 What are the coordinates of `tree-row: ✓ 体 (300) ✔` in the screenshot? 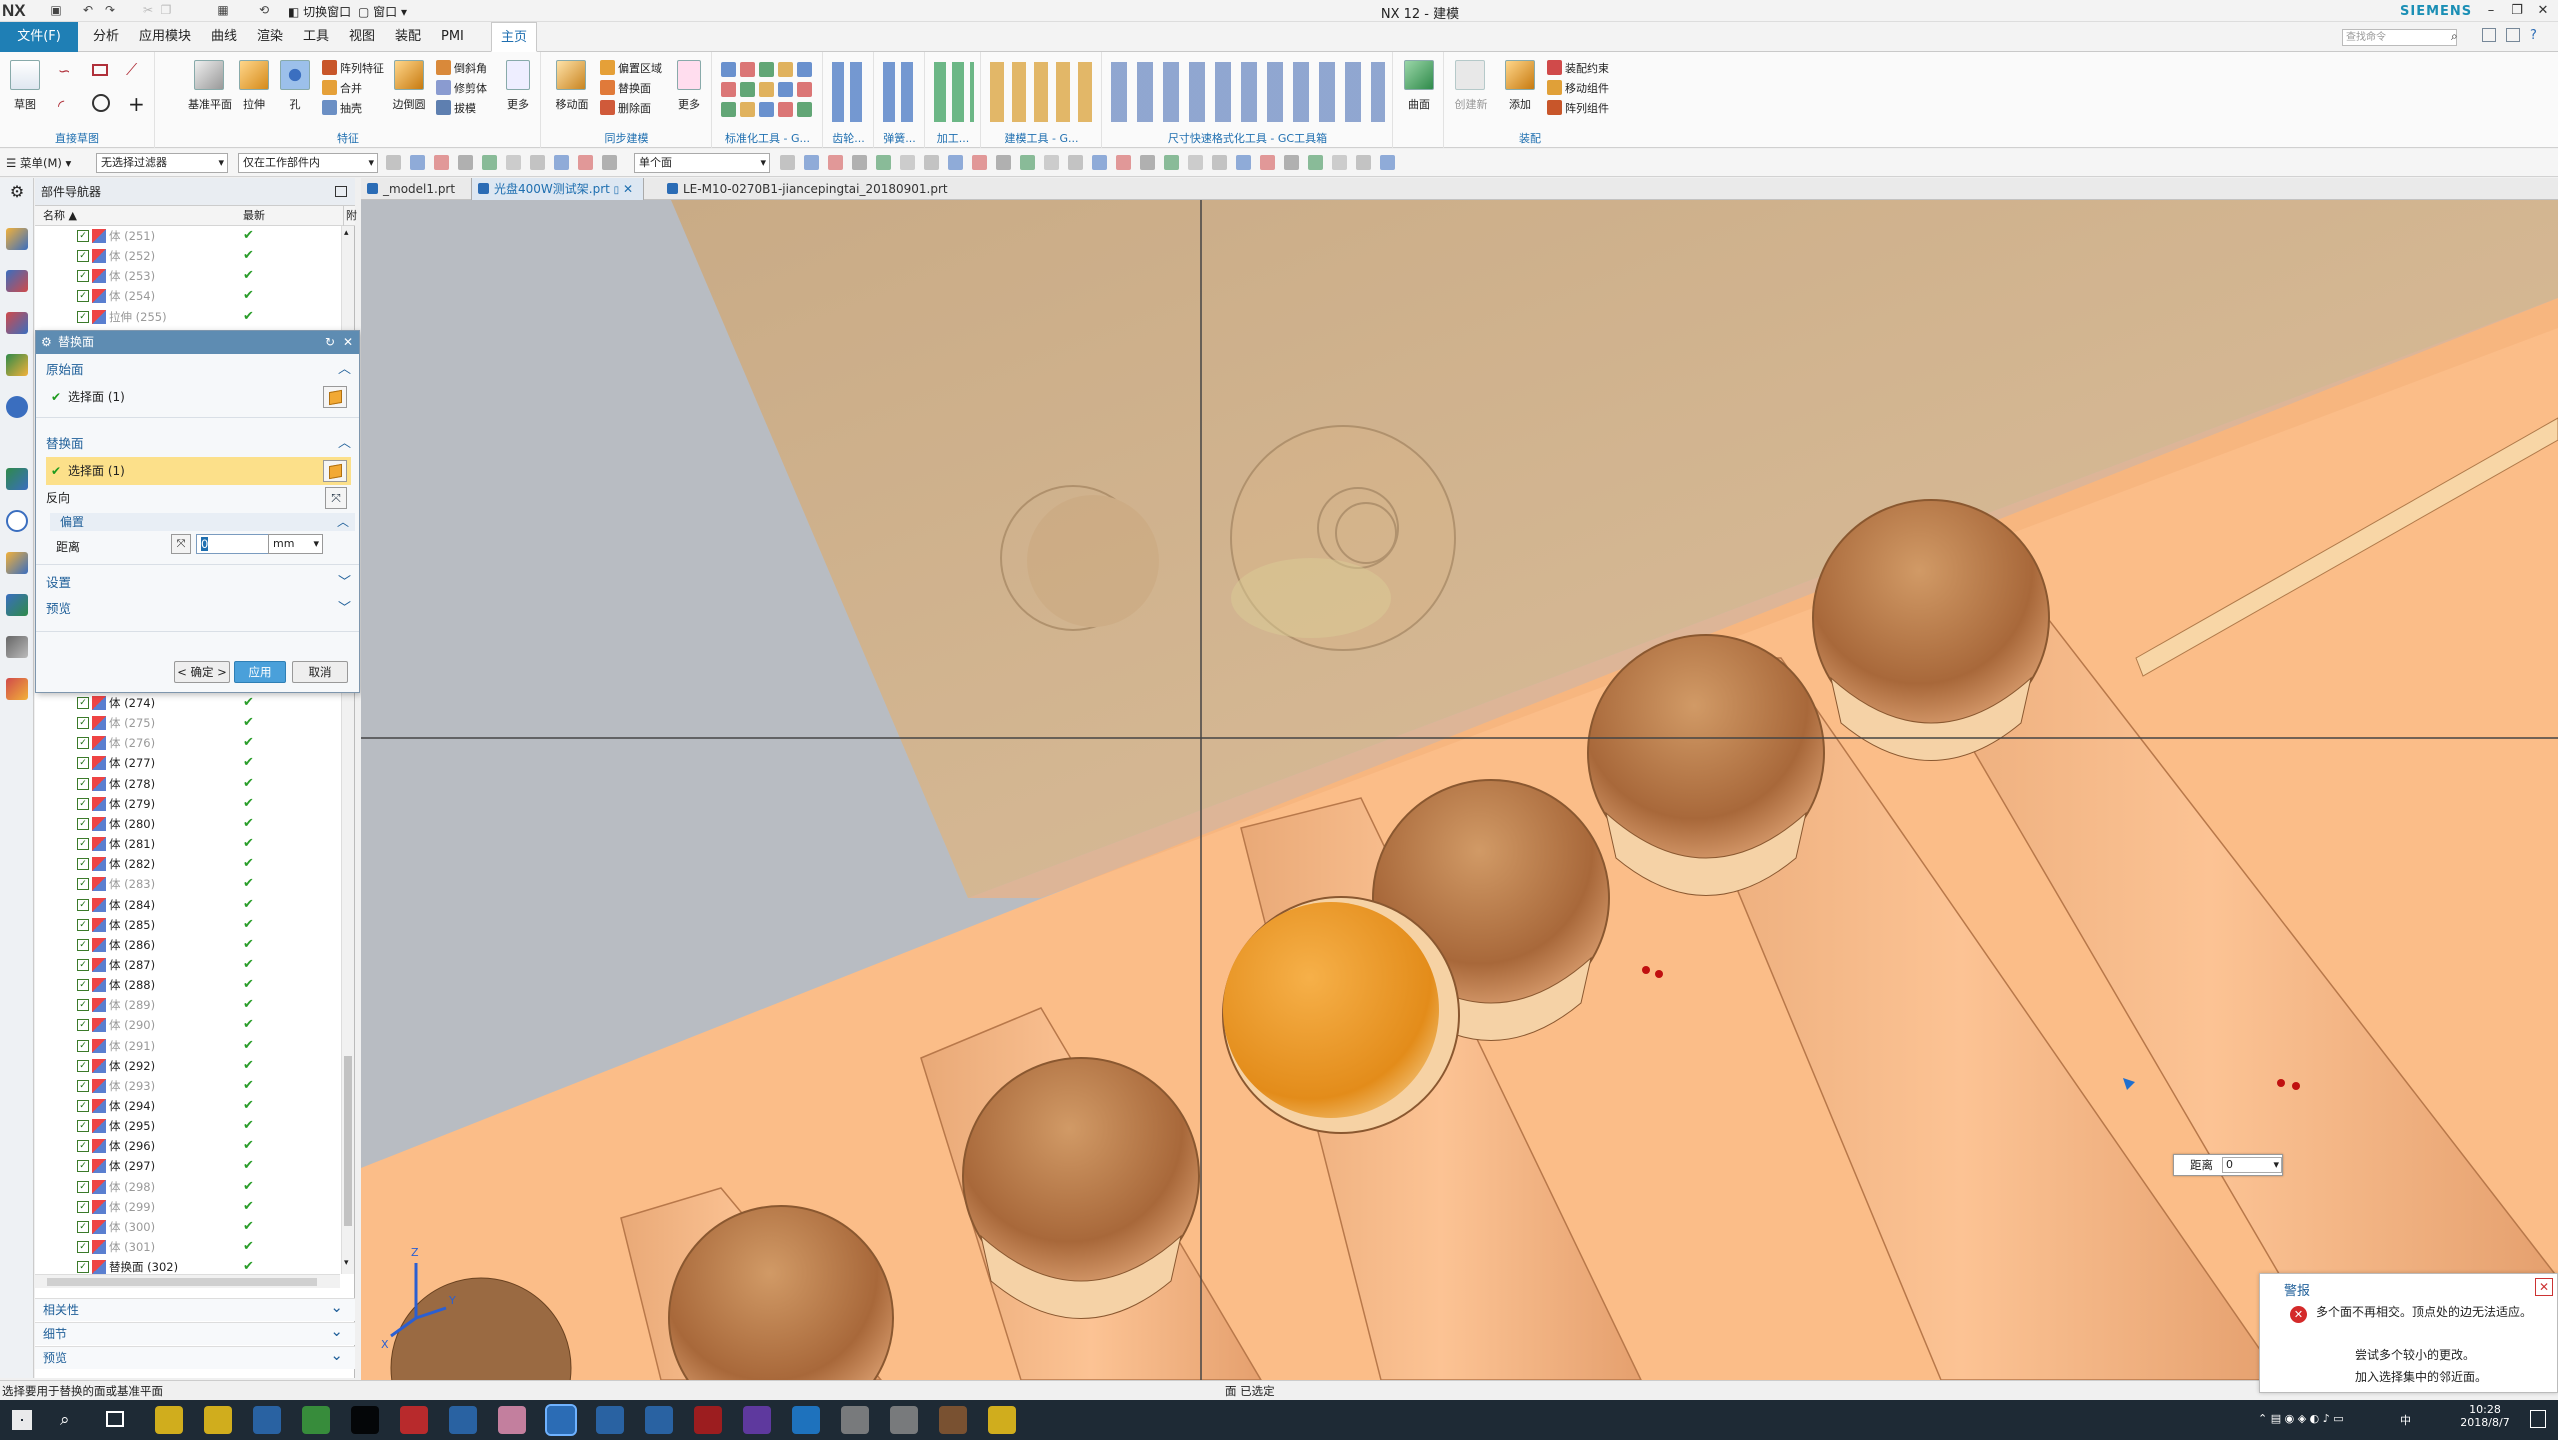 It's located at (187, 1227).